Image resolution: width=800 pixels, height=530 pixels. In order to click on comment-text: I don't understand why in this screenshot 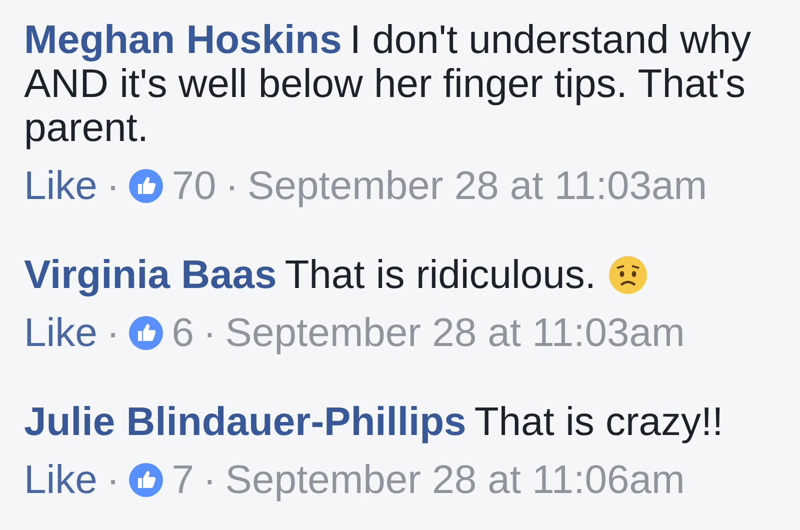, I will do `click(551, 40)`.